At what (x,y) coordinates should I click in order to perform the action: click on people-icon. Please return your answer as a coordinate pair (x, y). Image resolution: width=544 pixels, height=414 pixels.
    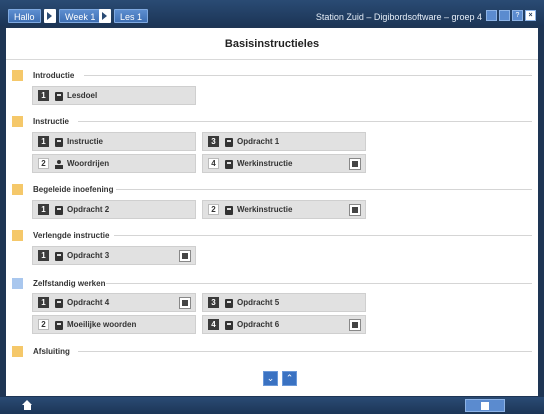
    Looking at the image, I should click on (59, 164).